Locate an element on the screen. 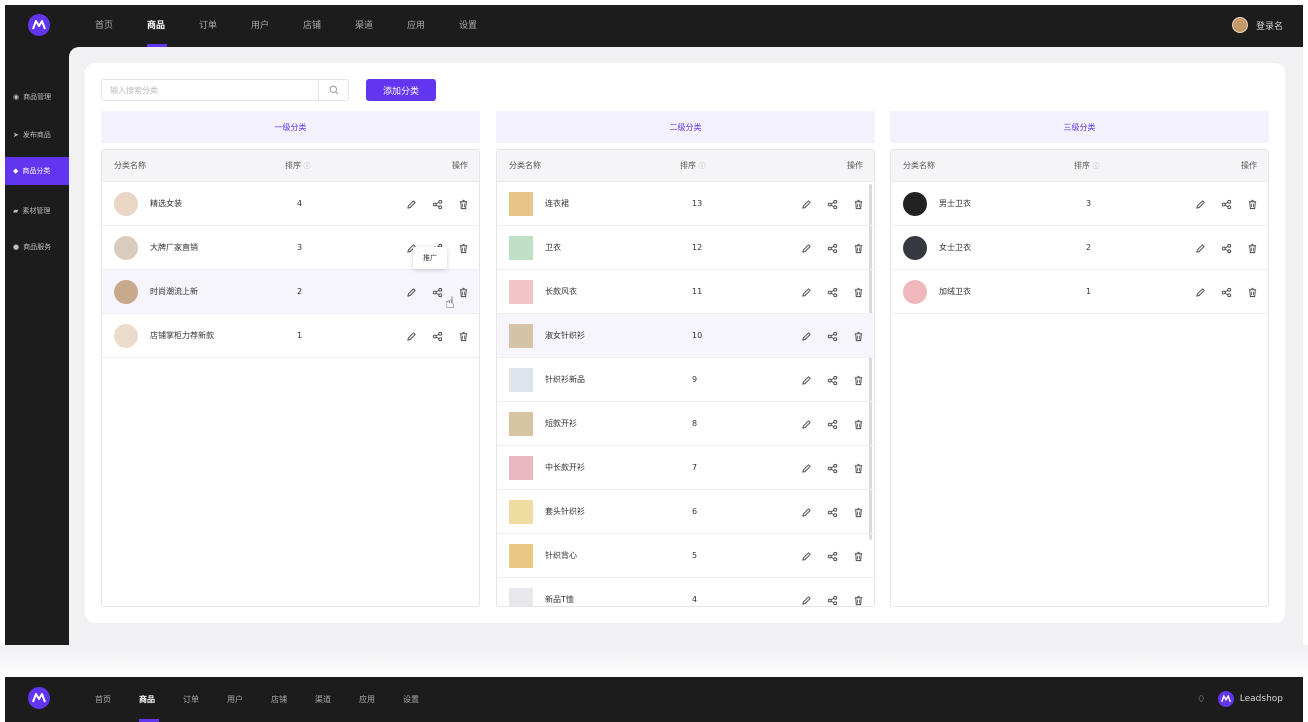  avatar is located at coordinates (1239, 25).